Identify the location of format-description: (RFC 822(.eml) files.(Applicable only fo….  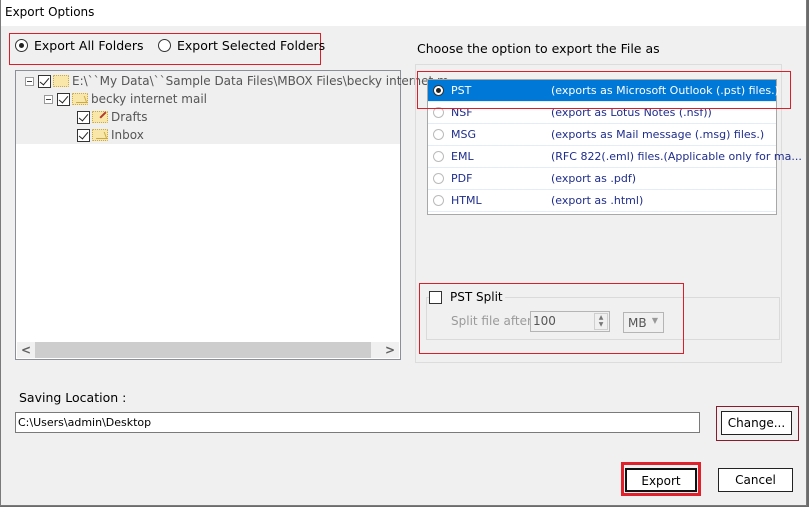
(676, 156).